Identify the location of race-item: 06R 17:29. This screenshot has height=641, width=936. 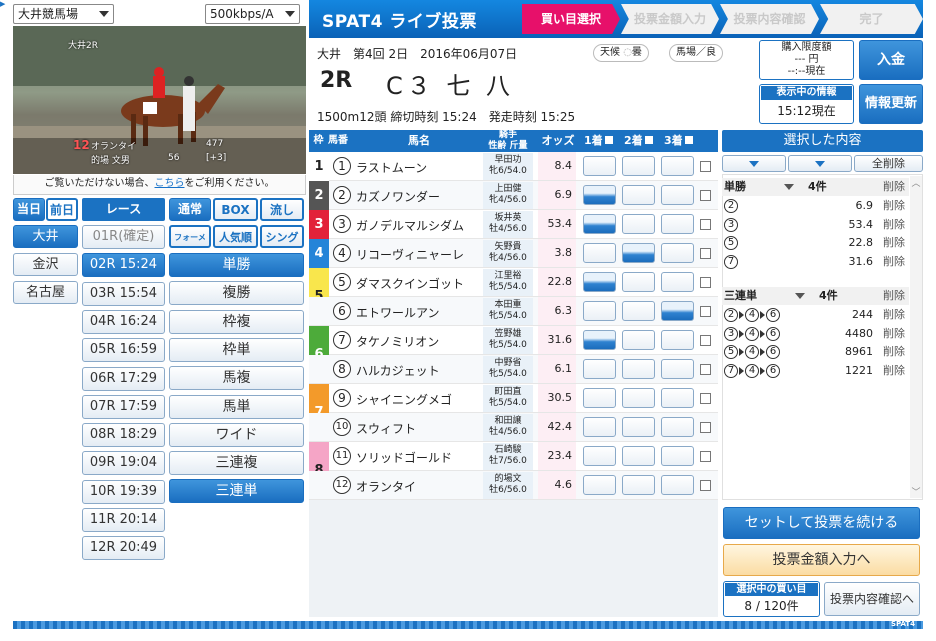
(123, 378).